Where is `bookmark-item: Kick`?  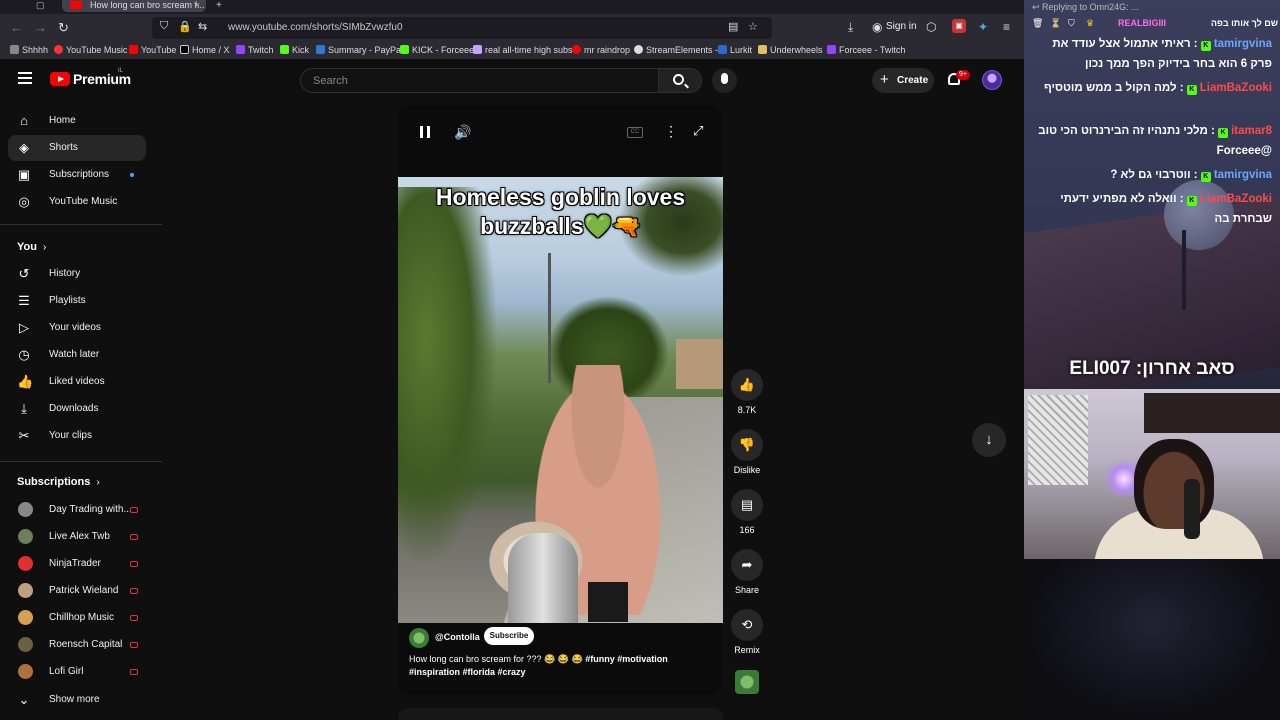 bookmark-item: Kick is located at coordinates (294, 50).